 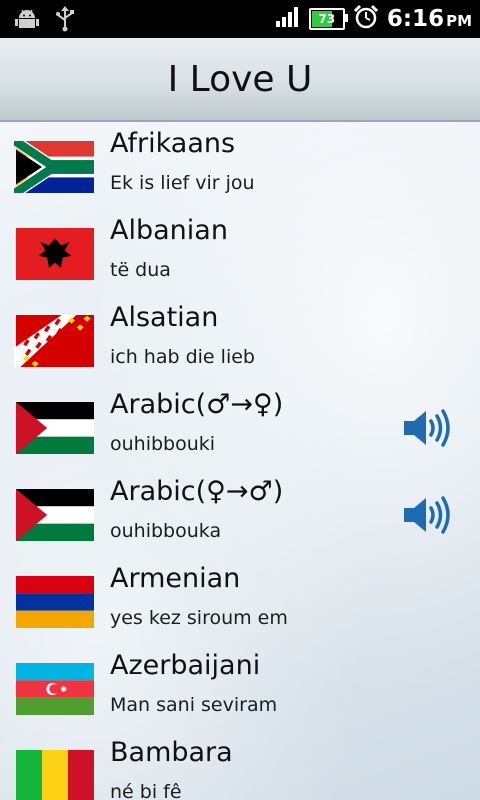 I want to click on language-row: Alsatian ich hab die lieb, so click(x=240, y=339).